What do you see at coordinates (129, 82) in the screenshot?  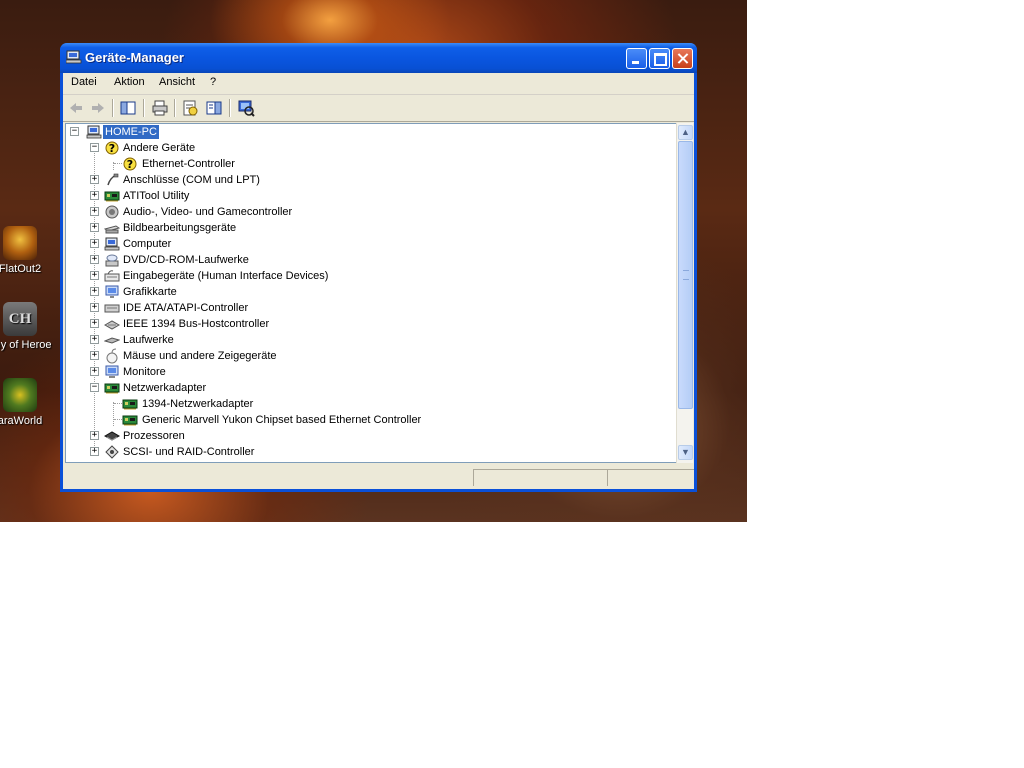 I see `menu-aktion: Aktion` at bounding box center [129, 82].